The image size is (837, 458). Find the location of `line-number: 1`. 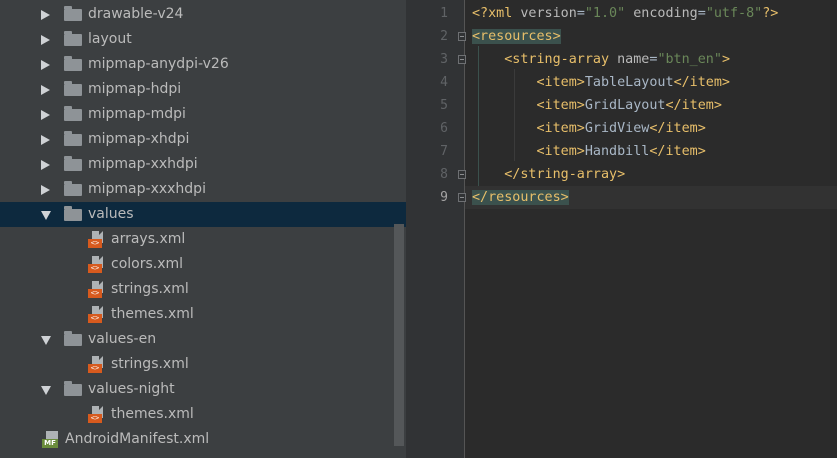

line-number: 1 is located at coordinates (444, 13).